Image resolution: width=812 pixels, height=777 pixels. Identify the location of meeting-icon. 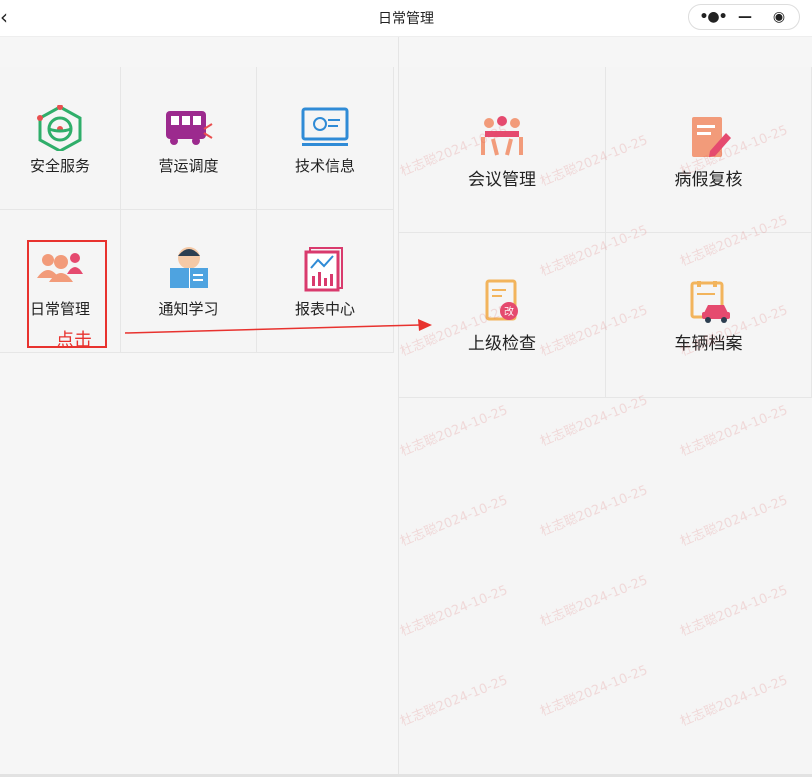
(502, 136).